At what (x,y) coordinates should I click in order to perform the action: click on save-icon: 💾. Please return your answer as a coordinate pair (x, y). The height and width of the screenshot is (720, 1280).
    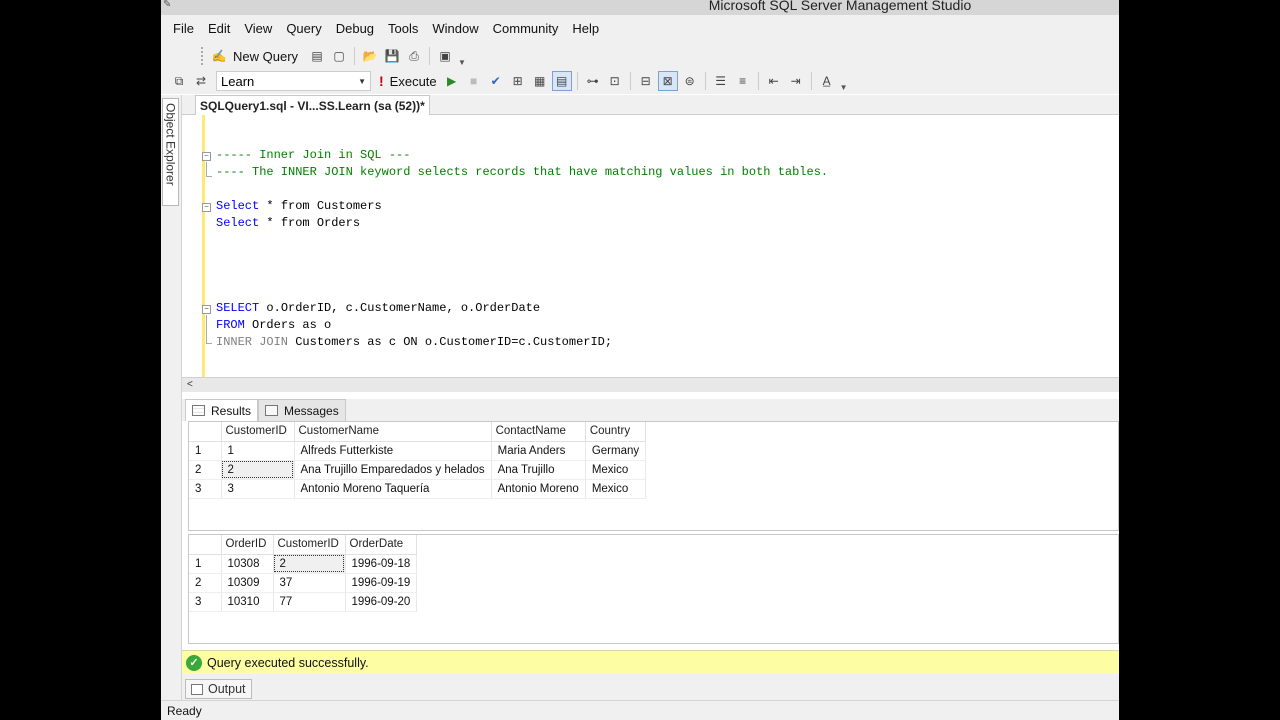
    Looking at the image, I should click on (392, 56).